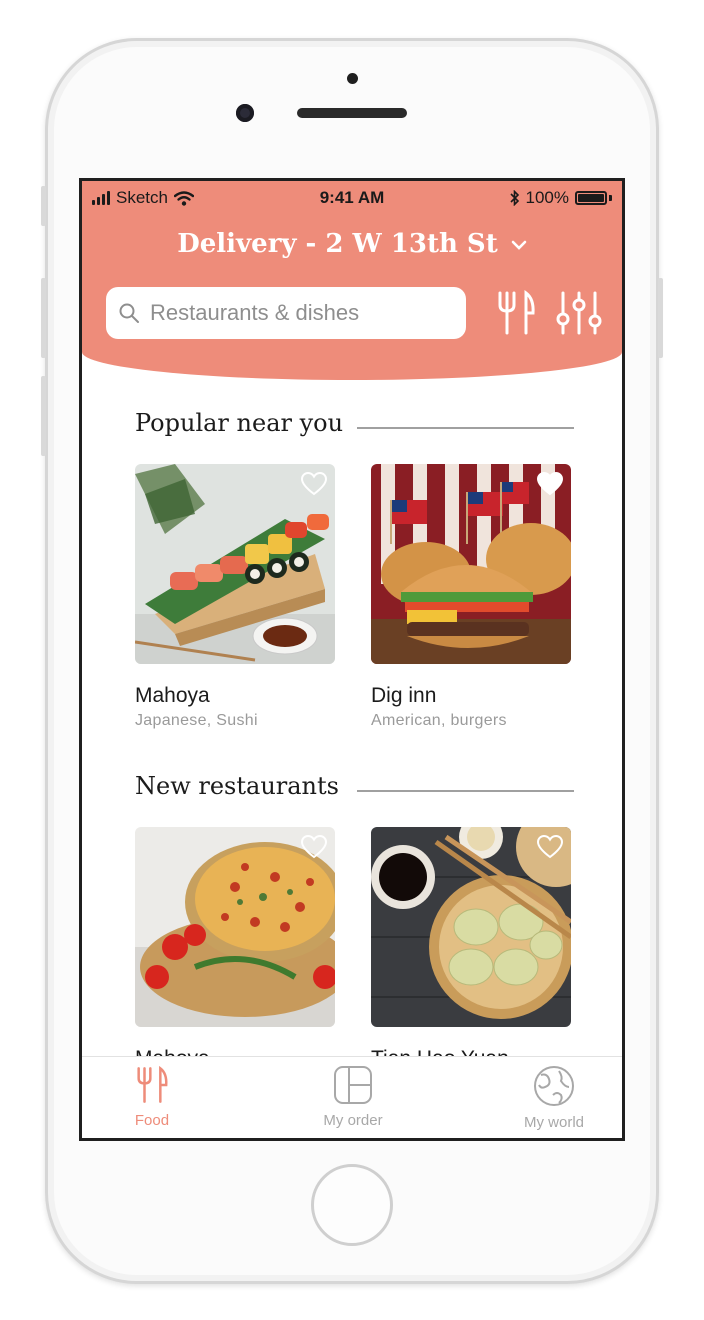 This screenshot has width=704, height=1320. I want to click on chevron-down-icon, so click(519, 245).